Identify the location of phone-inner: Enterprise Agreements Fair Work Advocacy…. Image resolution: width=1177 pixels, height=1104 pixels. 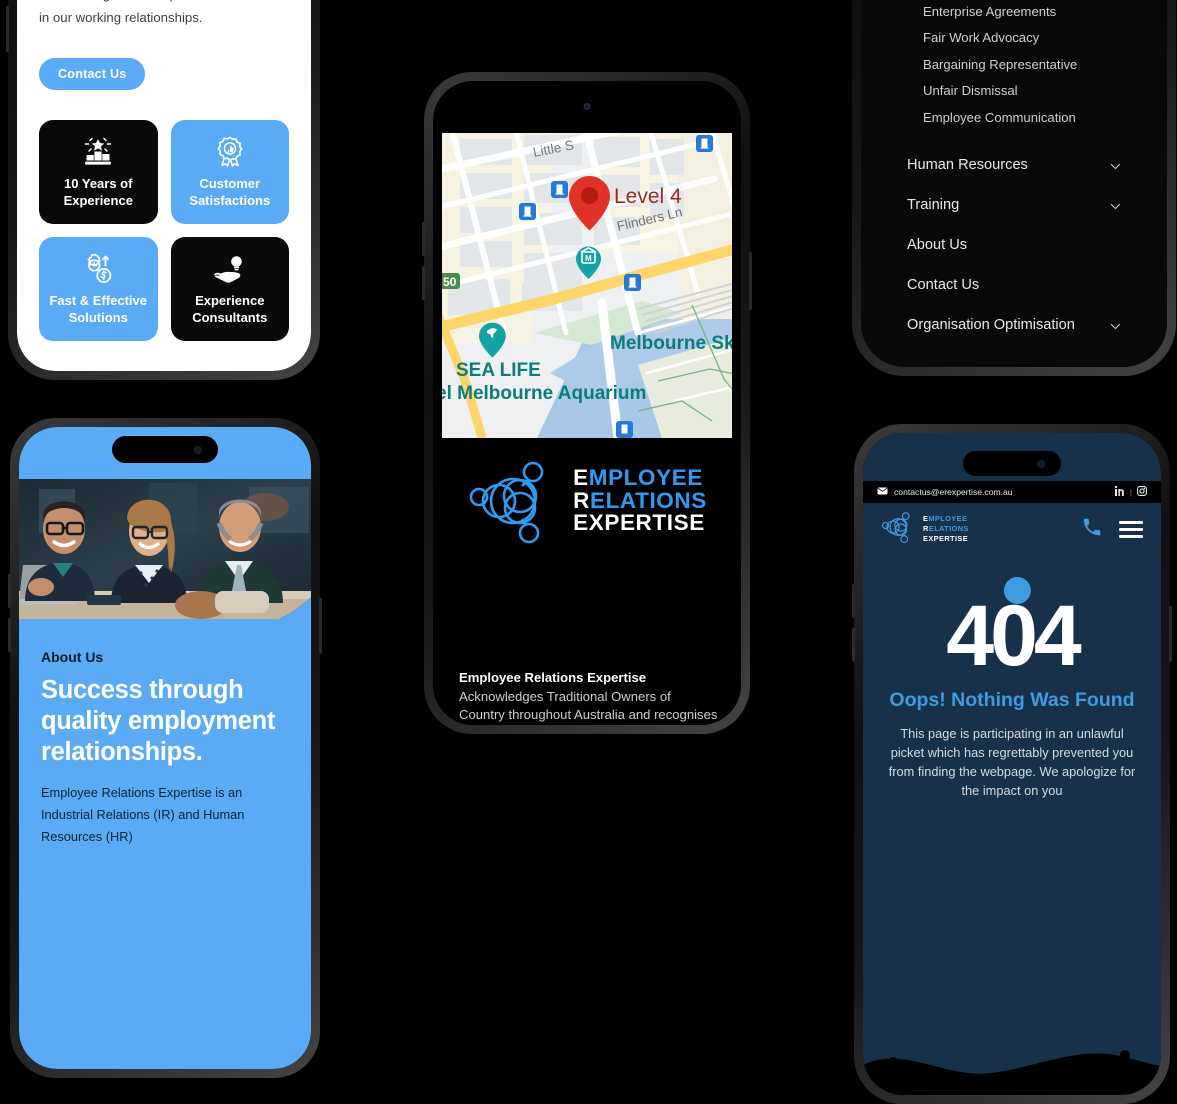
(1014, 183).